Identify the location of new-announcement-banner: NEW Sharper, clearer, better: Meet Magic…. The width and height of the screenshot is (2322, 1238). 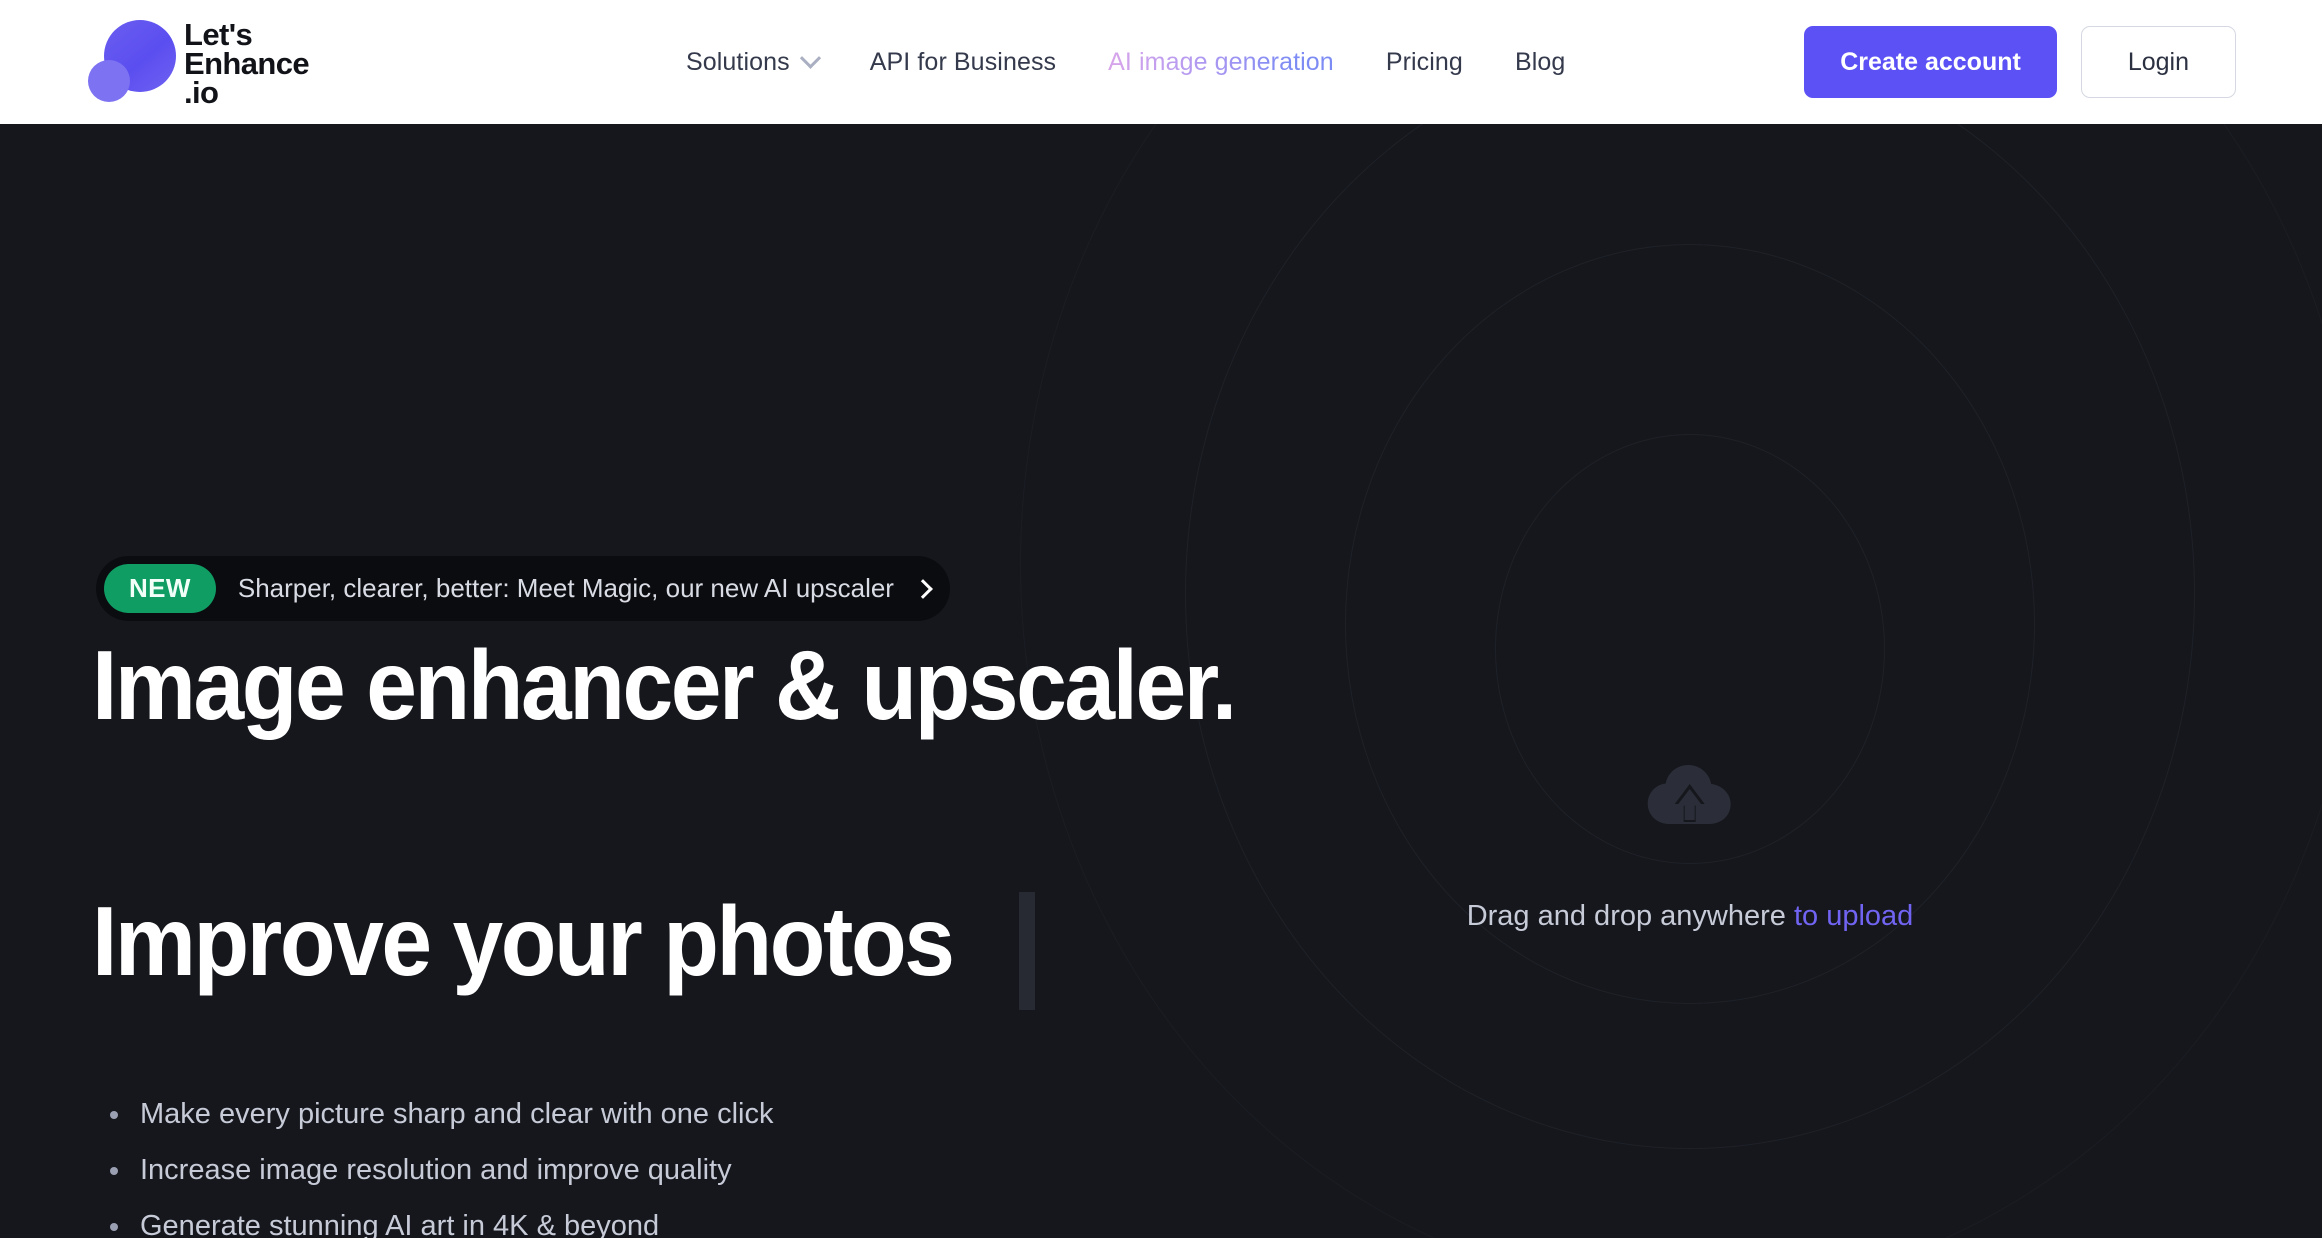
(523, 588).